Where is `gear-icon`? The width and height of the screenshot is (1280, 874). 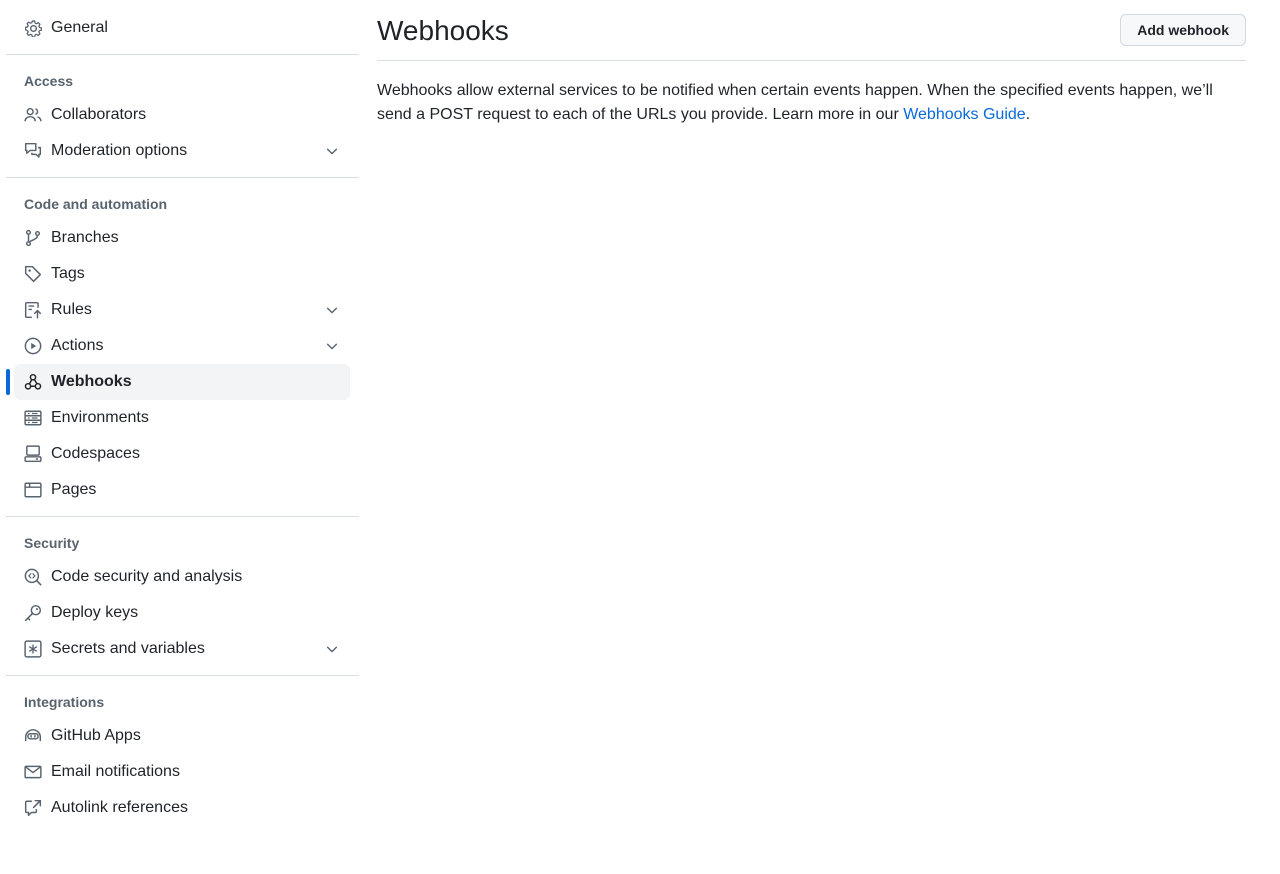
gear-icon is located at coordinates (33, 28).